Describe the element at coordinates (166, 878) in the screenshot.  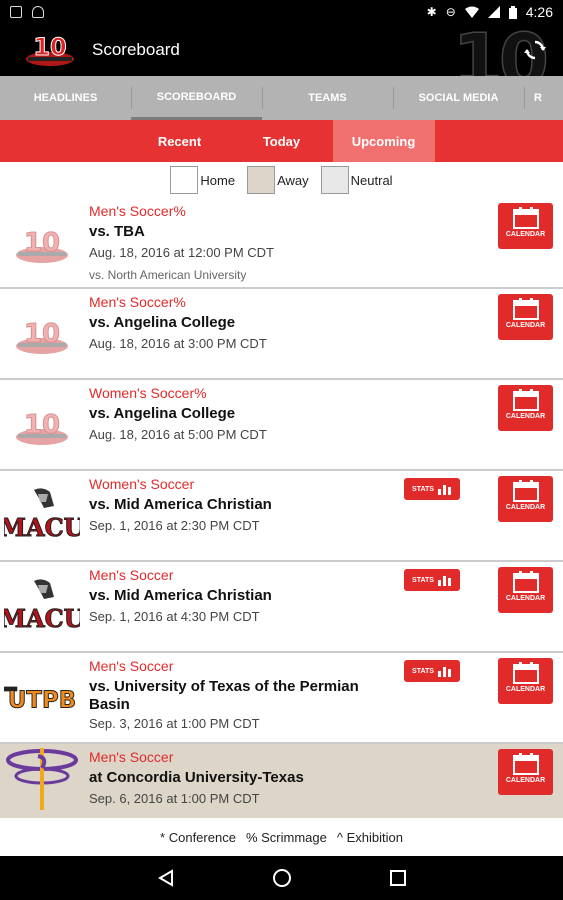
I see `back-icon` at that location.